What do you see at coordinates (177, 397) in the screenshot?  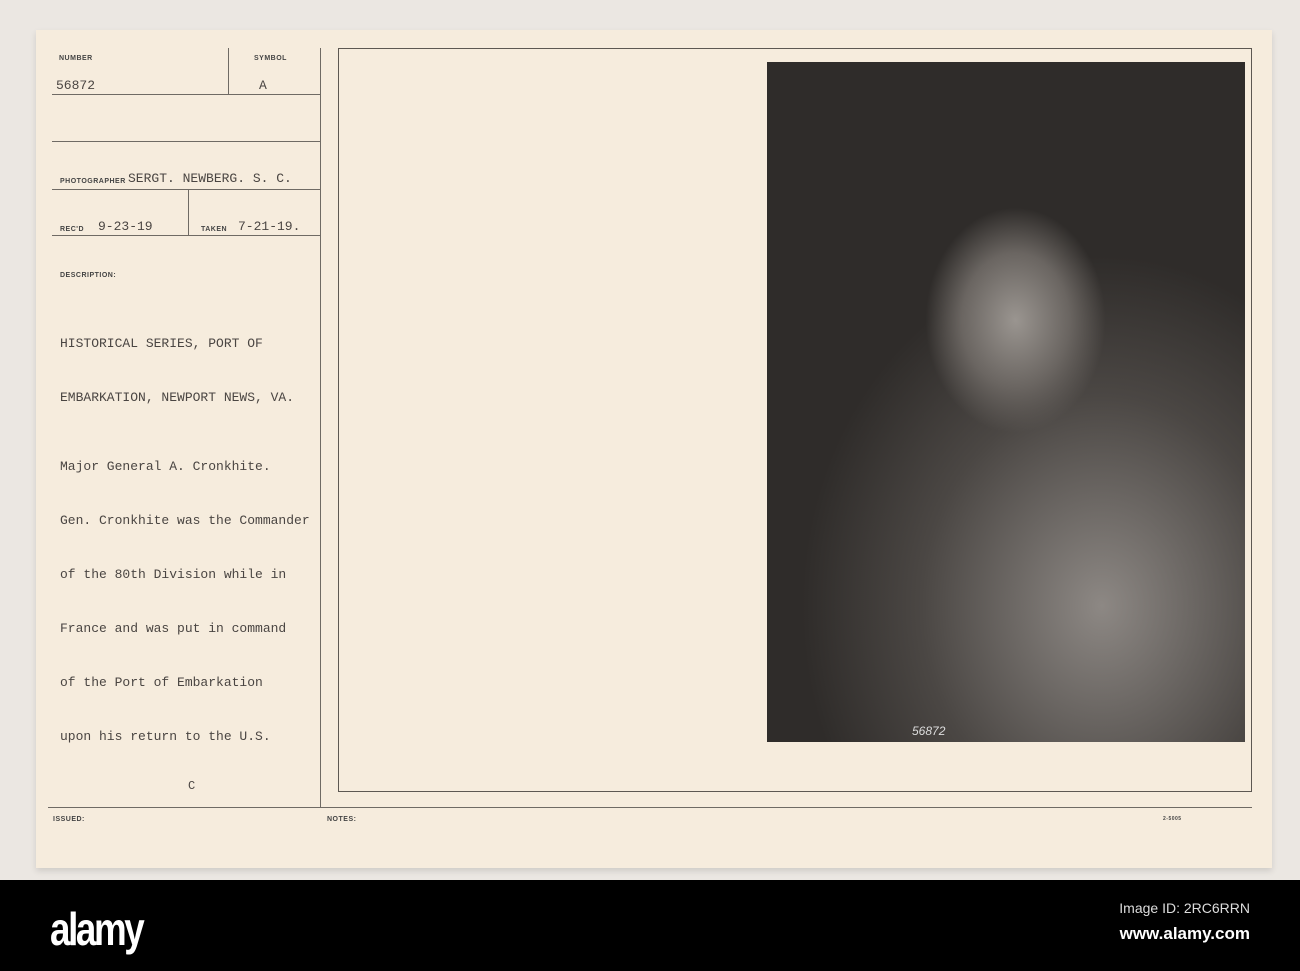 I see `description-line: EMBARKATION, NEWPORT NEWS, VA.` at bounding box center [177, 397].